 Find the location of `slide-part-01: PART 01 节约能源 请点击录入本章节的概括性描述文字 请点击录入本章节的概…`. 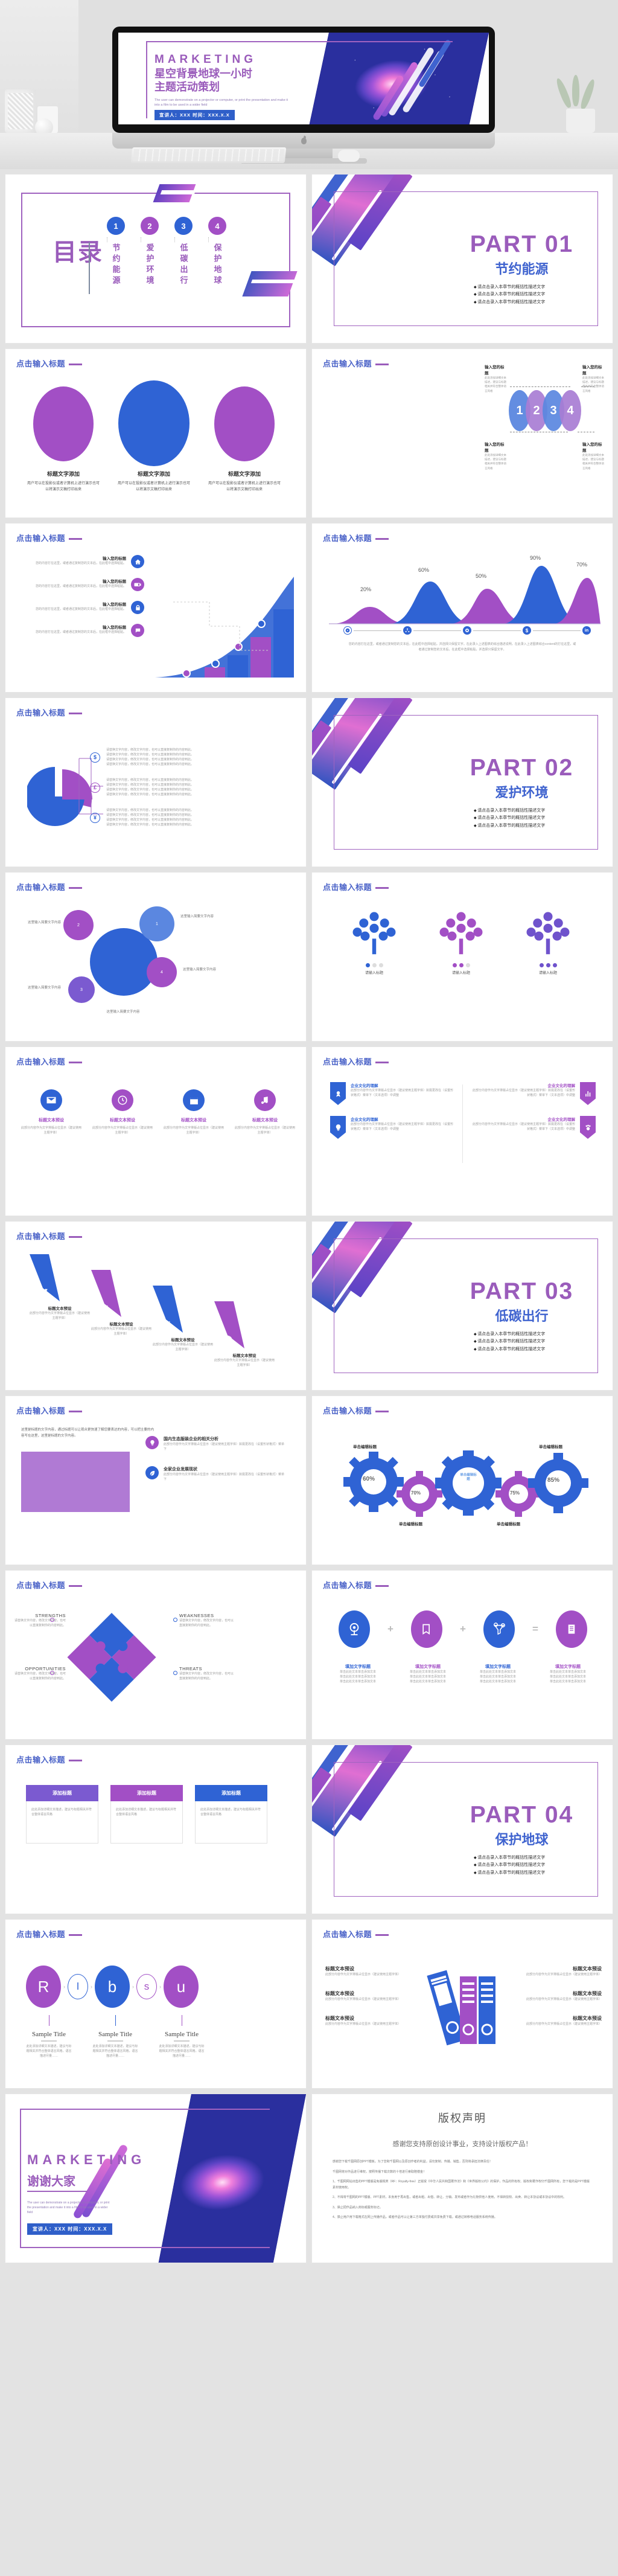

slide-part-01: PART 01 节约能源 请点击录入本章节的概括性描述文字 请点击录入本章节的概… is located at coordinates (462, 259).